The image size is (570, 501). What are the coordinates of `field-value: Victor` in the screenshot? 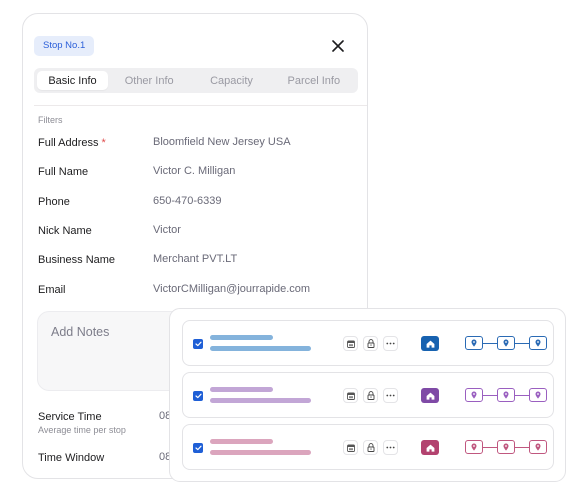 It's located at (167, 230).